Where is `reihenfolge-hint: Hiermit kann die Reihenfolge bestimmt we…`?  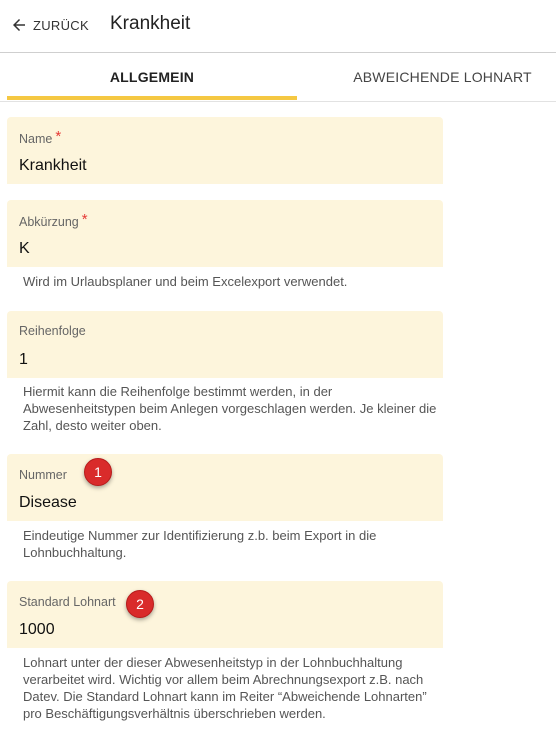
reihenfolge-hint: Hiermit kann die Reihenfolge bestimmt we… is located at coordinates (230, 408).